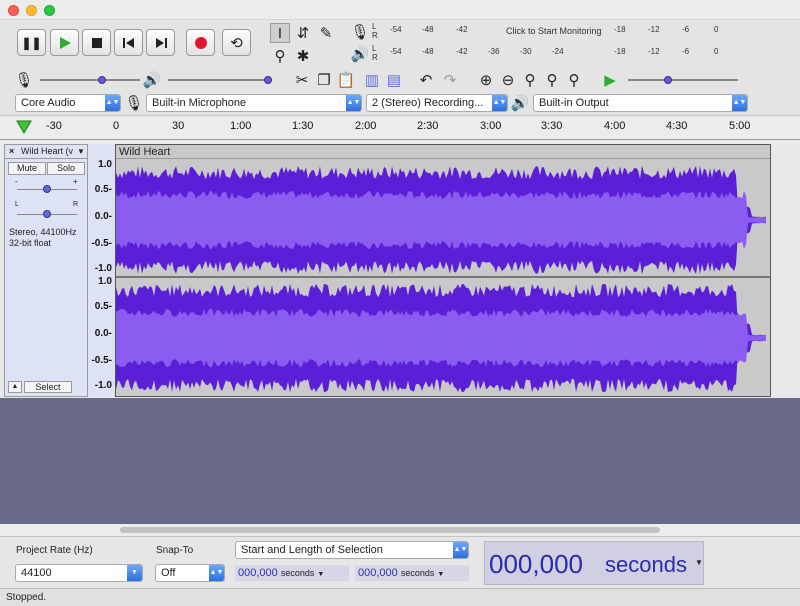 The width and height of the screenshot is (800, 606). Describe the element at coordinates (66, 168) in the screenshot. I see `solo-button: Solo` at that location.